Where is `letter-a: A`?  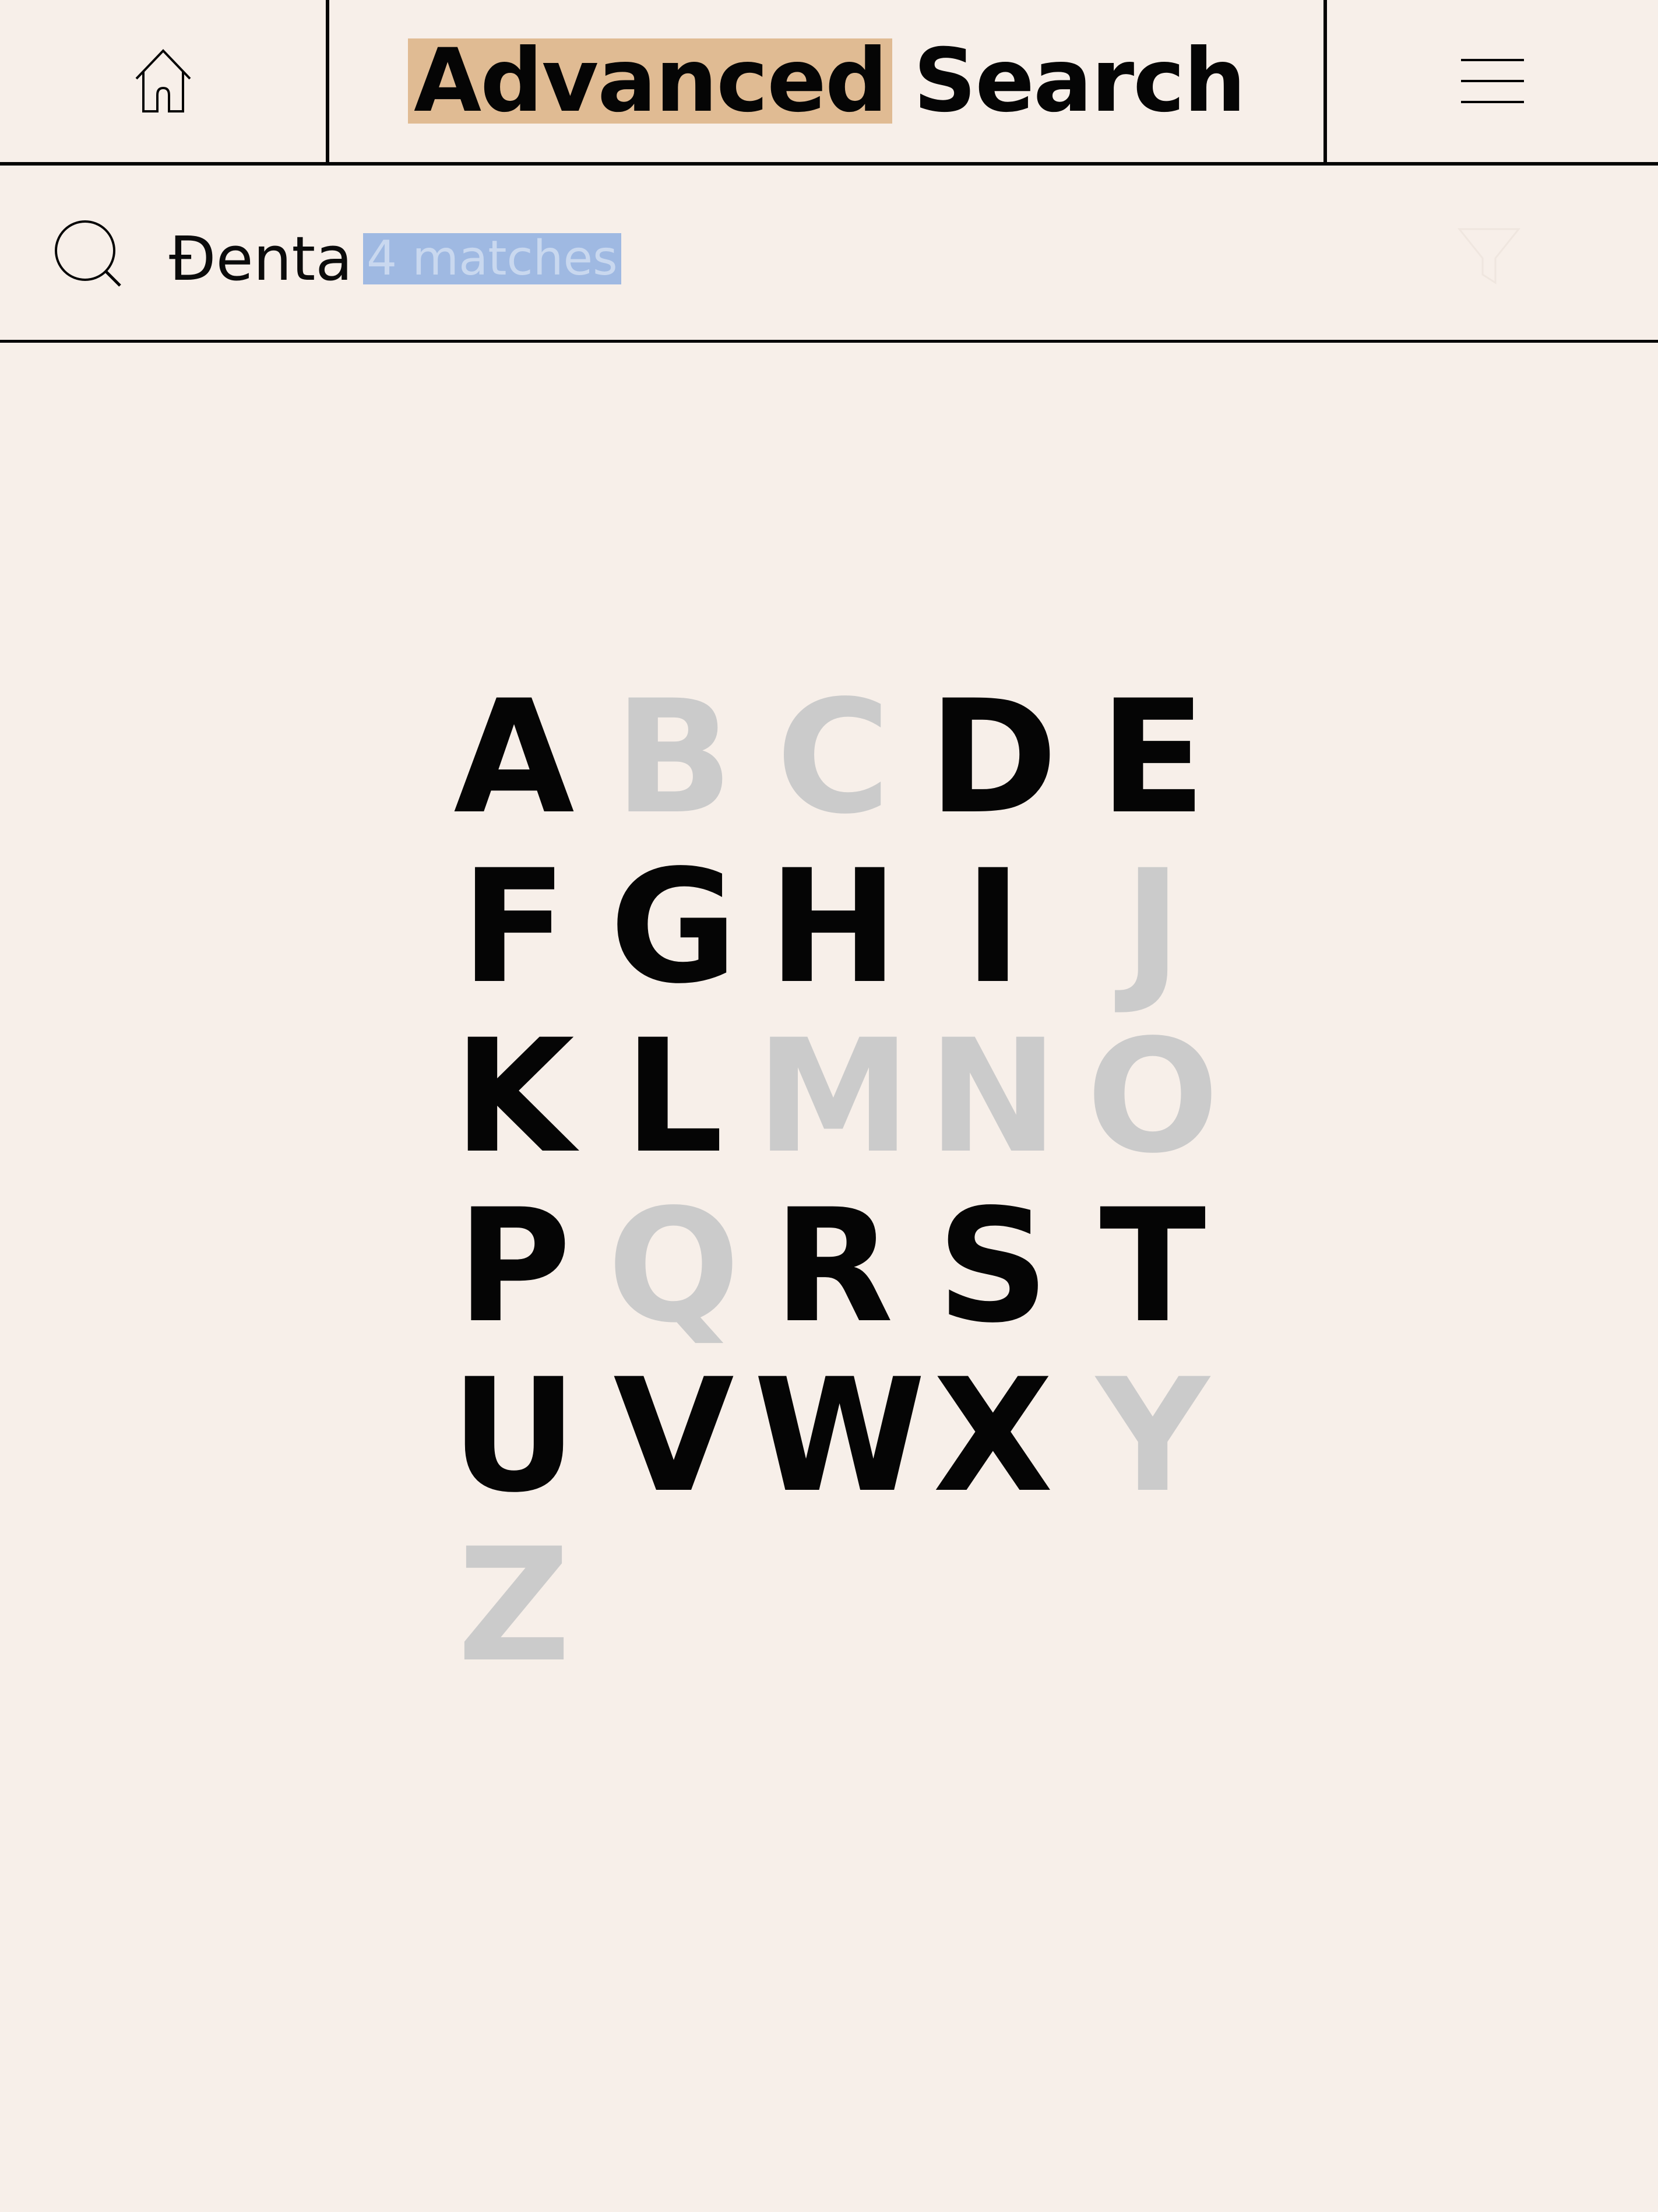 letter-a: A is located at coordinates (514, 758).